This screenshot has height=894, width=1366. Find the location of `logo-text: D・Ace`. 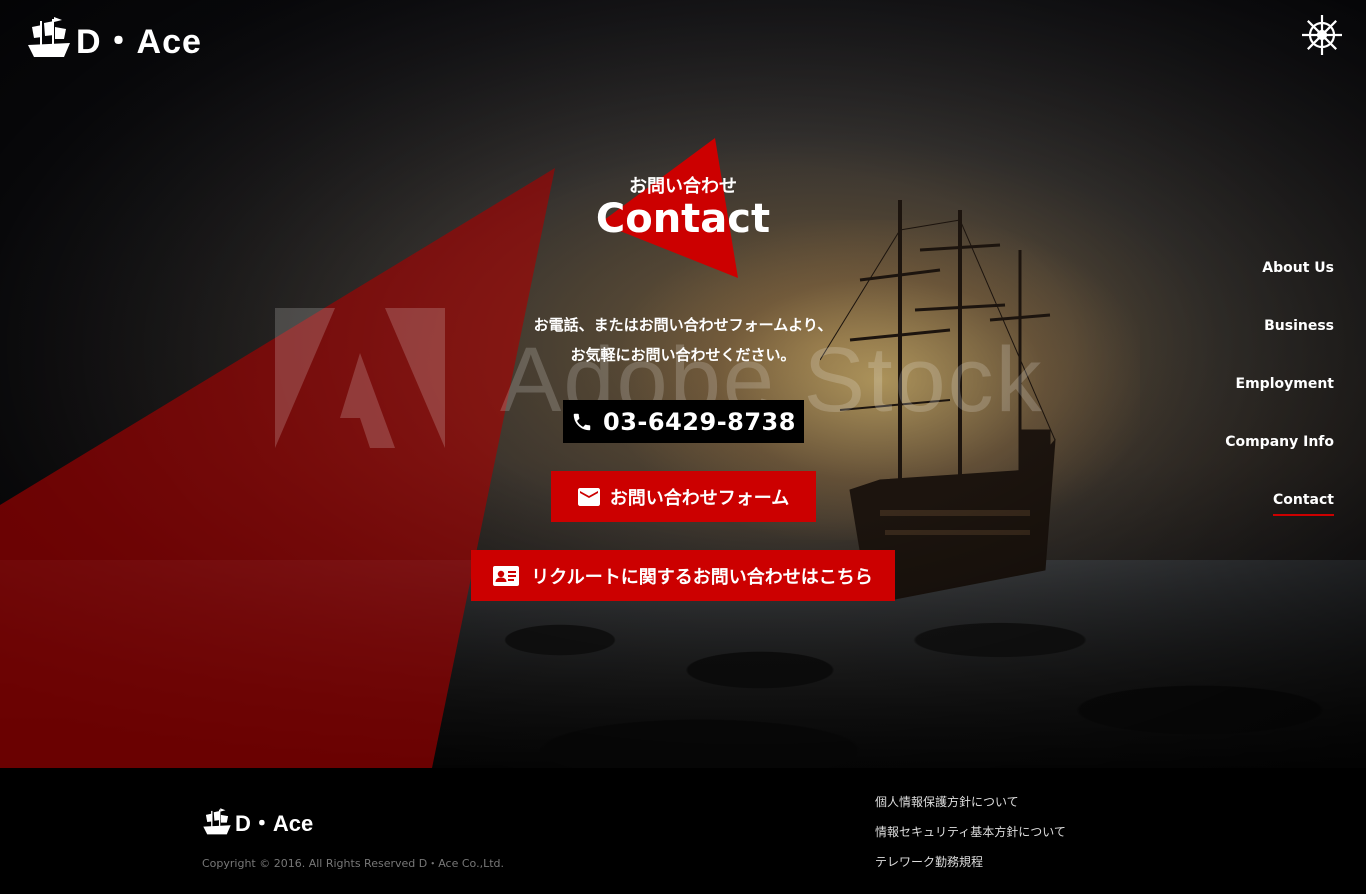

logo-text: D・Ace is located at coordinates (139, 41).